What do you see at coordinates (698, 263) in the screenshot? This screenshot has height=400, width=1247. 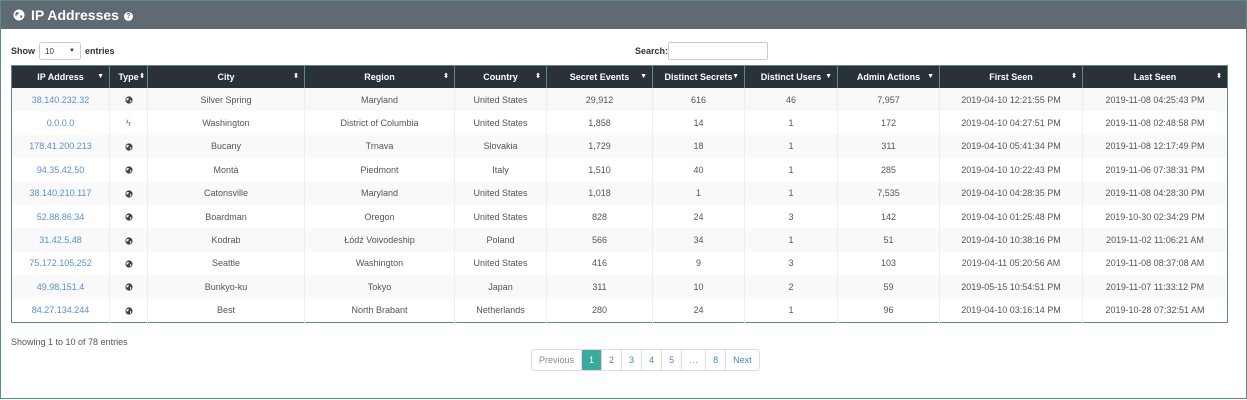 I see `distinct-secrets-cell: 9` at bounding box center [698, 263].